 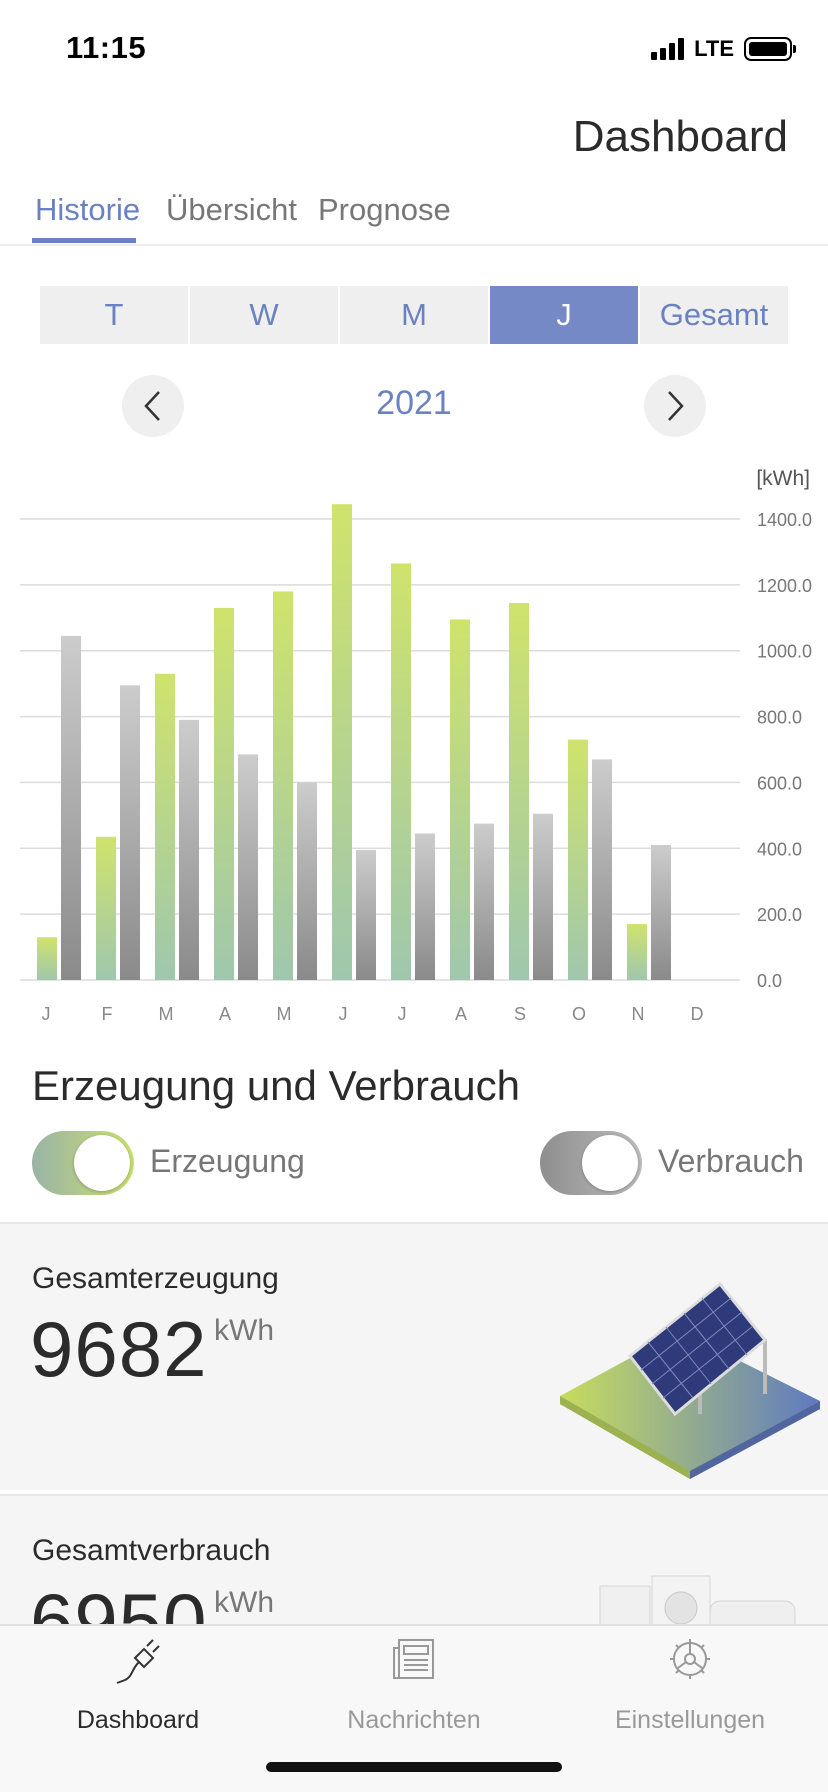 What do you see at coordinates (779, 849) in the screenshot?
I see `y-tick-label: 400.0` at bounding box center [779, 849].